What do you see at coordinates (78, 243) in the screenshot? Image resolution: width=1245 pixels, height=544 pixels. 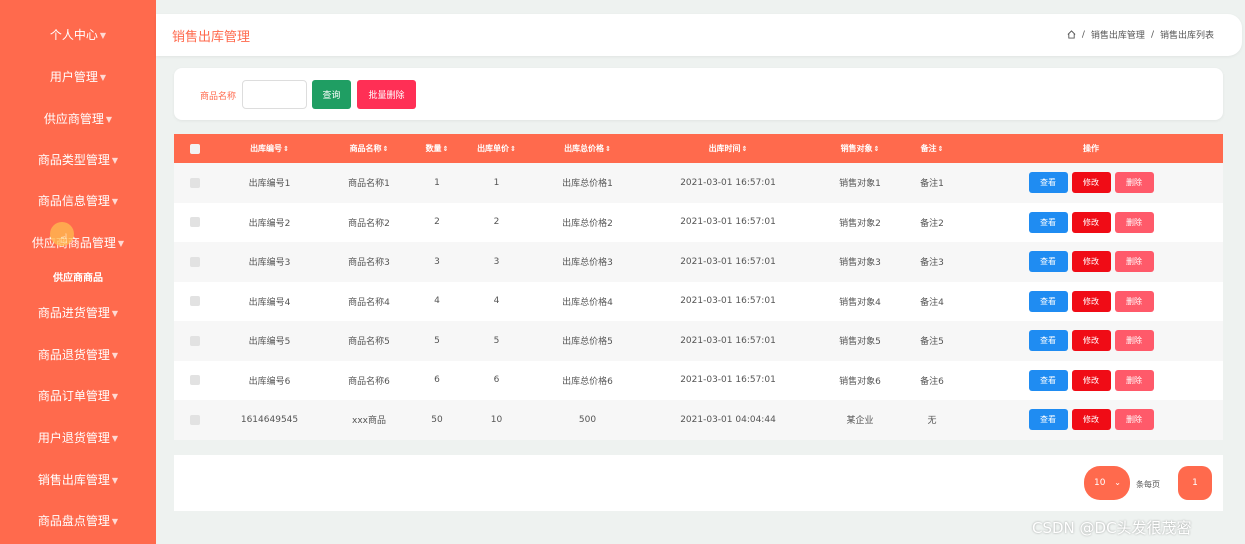 I see `sidebar-item-supplier-product-management: 供应商商品管理 ▼` at bounding box center [78, 243].